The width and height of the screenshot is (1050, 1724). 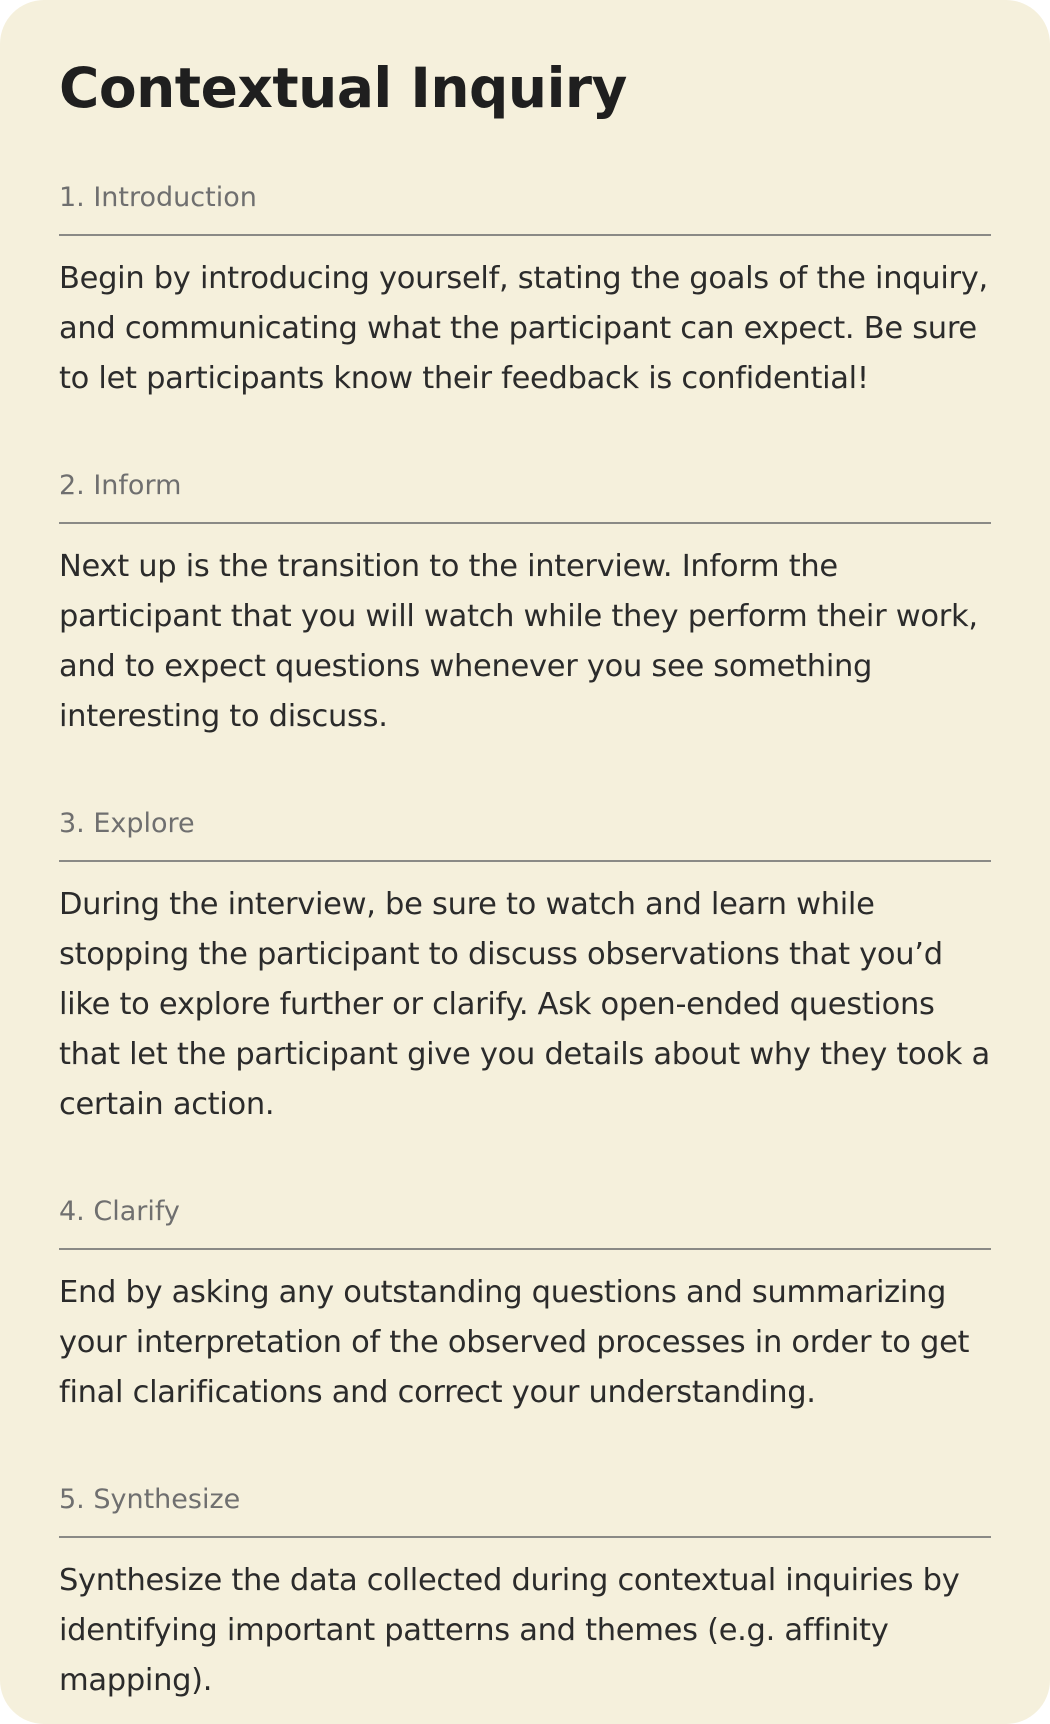 What do you see at coordinates (525, 834) in the screenshot?
I see `section-label: 3. Explore` at bounding box center [525, 834].